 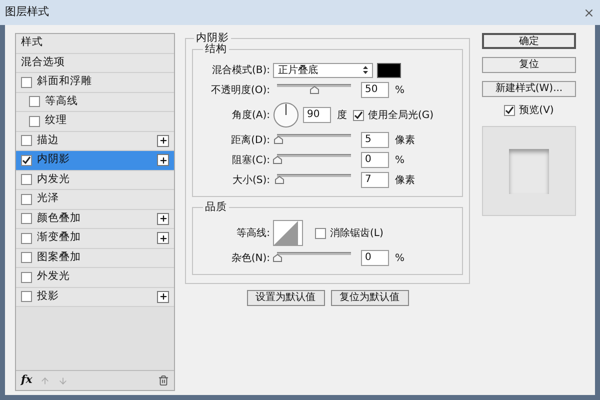 I want to click on sidebar-item: 颜色叠加, so click(x=95, y=219).